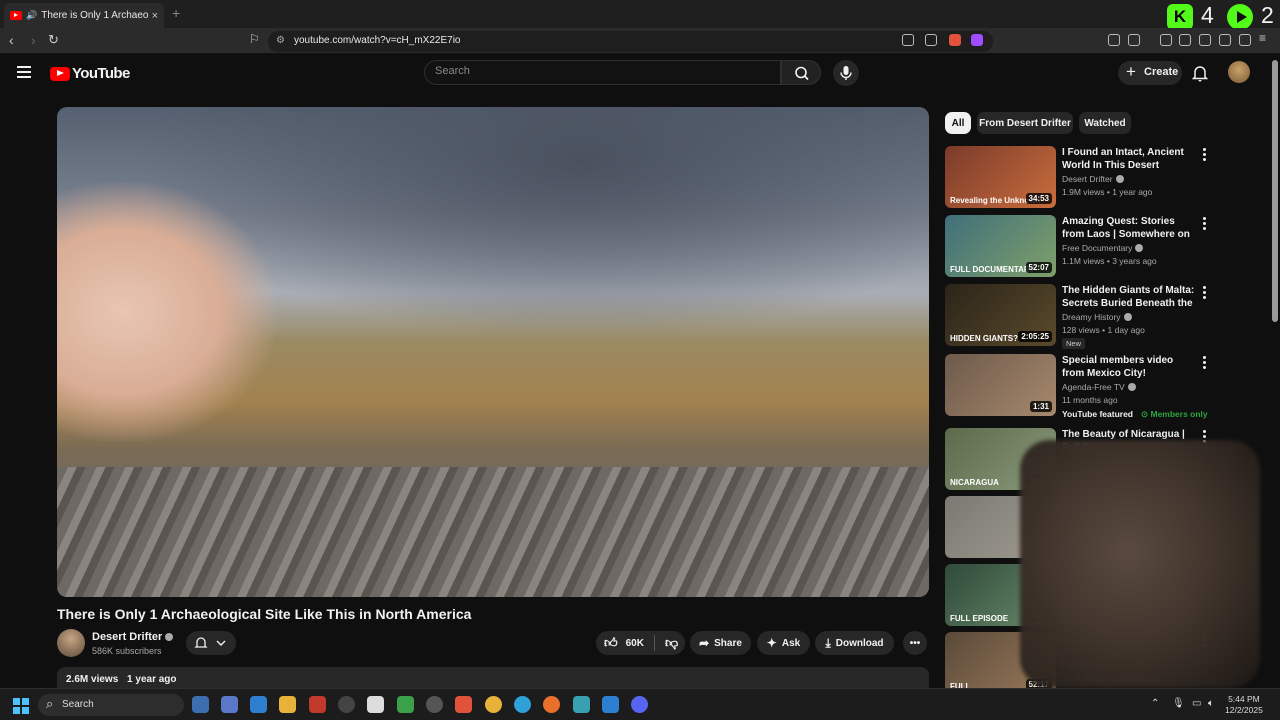 Image resolution: width=1280 pixels, height=720 pixels. I want to click on chip-watched: Watched, so click(1105, 123).